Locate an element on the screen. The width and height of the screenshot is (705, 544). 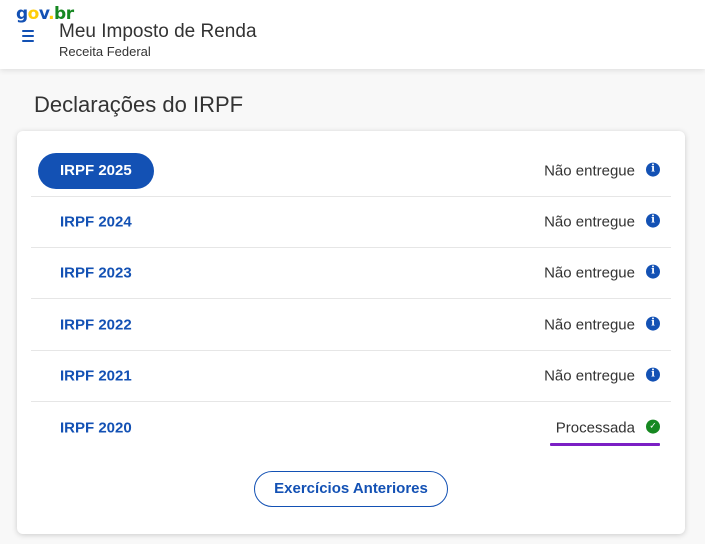
year-link-2020: IRPF 2020 is located at coordinates (96, 427).